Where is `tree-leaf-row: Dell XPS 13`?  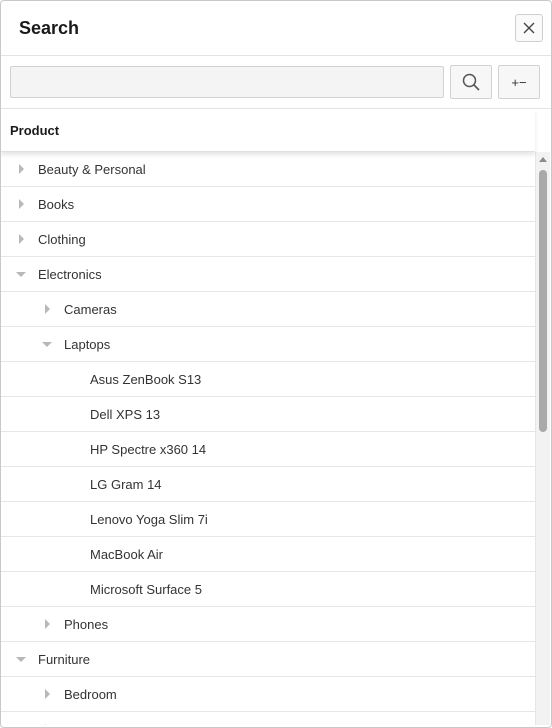
tree-leaf-row: Dell XPS 13 is located at coordinates (268, 414).